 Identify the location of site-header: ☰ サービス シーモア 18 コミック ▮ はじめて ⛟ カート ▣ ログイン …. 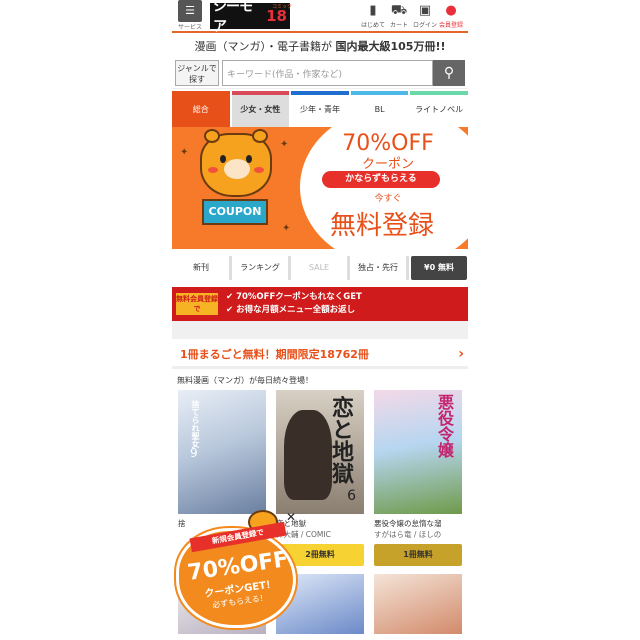
(320, 17).